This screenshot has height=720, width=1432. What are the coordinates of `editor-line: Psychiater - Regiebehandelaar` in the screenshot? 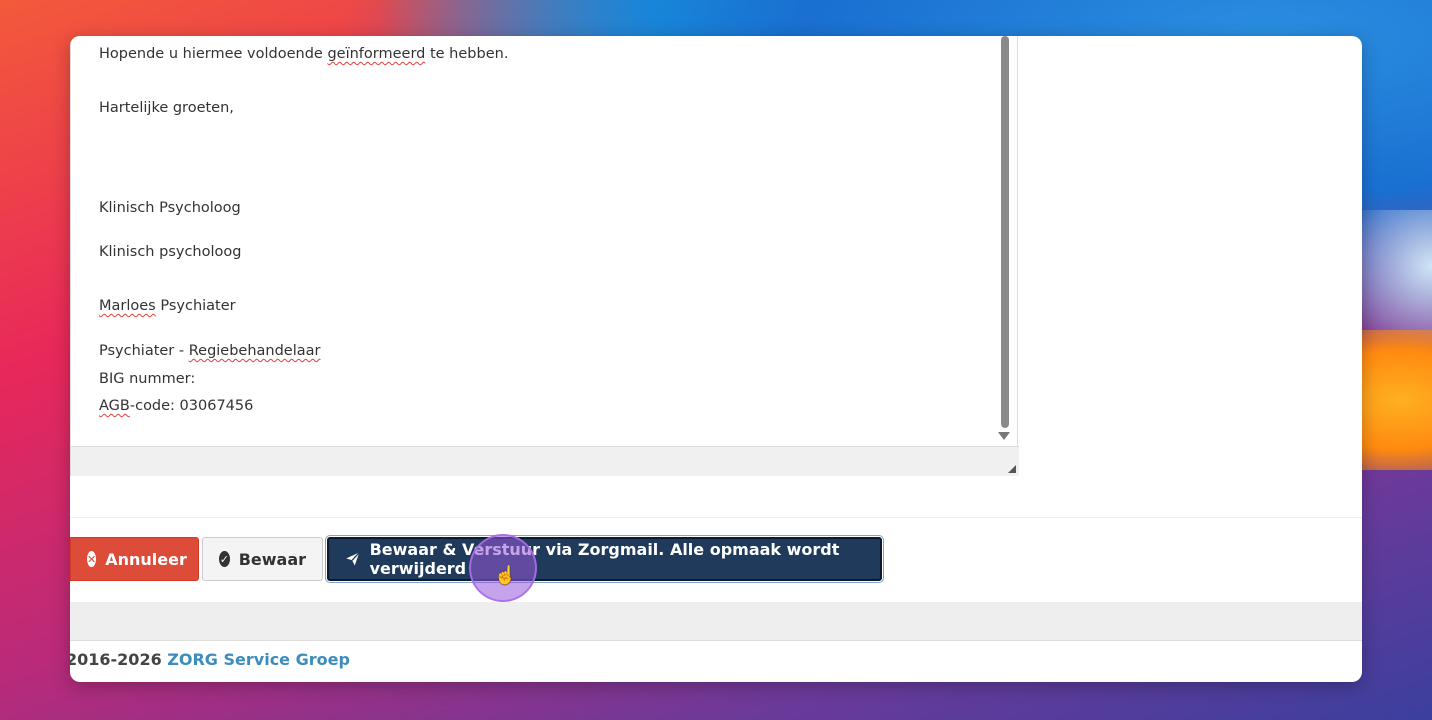 It's located at (210, 351).